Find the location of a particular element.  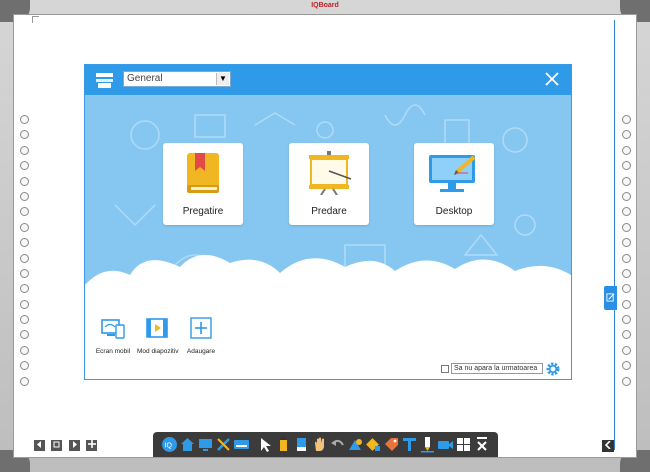

tile-label: Predare is located at coordinates (329, 211).